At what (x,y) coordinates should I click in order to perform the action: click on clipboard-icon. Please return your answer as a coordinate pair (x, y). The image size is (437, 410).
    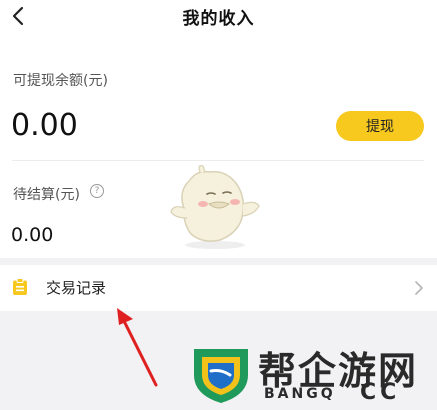
    Looking at the image, I should click on (20, 286).